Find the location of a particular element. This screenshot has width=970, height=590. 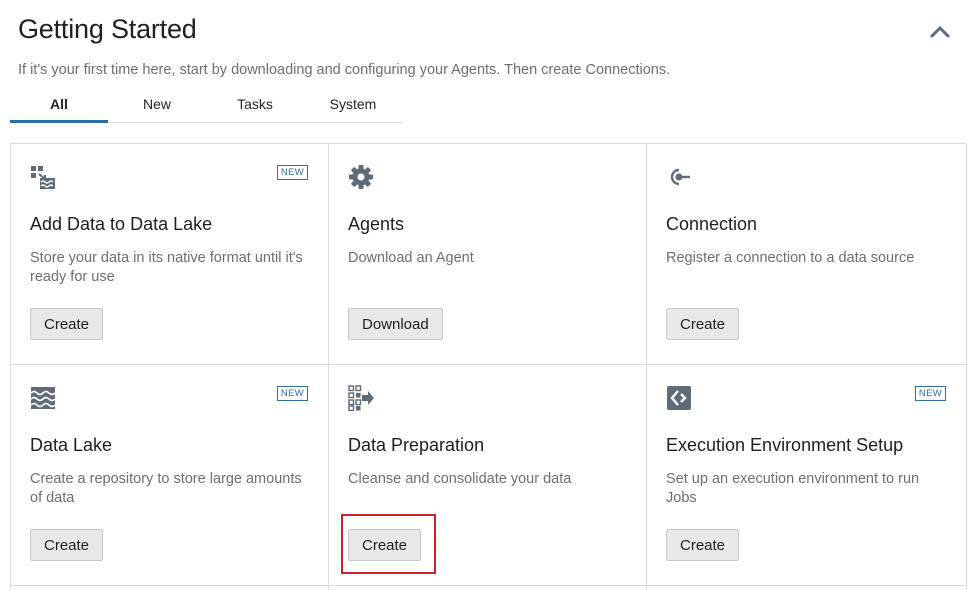

header: Getting Started is located at coordinates (107, 29).